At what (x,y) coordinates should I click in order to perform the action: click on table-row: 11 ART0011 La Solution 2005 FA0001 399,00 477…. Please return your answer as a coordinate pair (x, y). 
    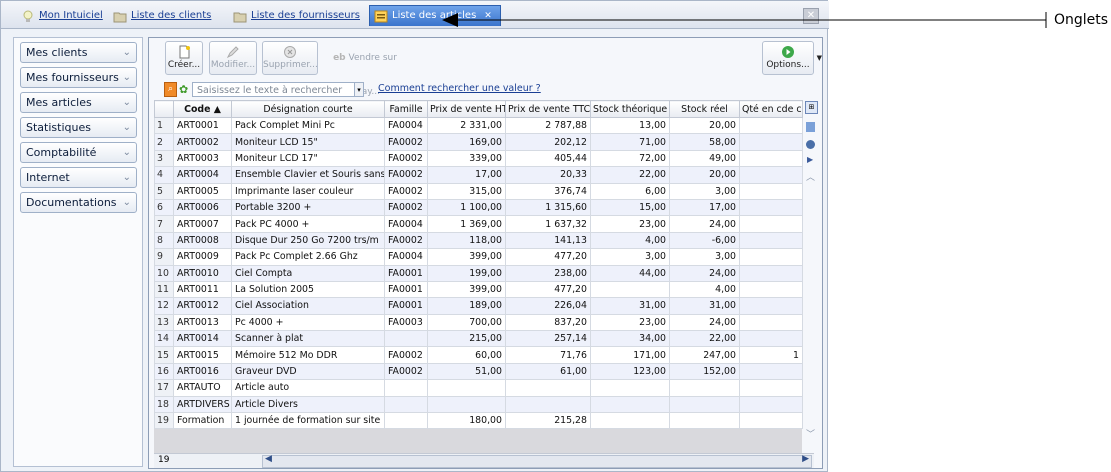
    Looking at the image, I should click on (478, 289).